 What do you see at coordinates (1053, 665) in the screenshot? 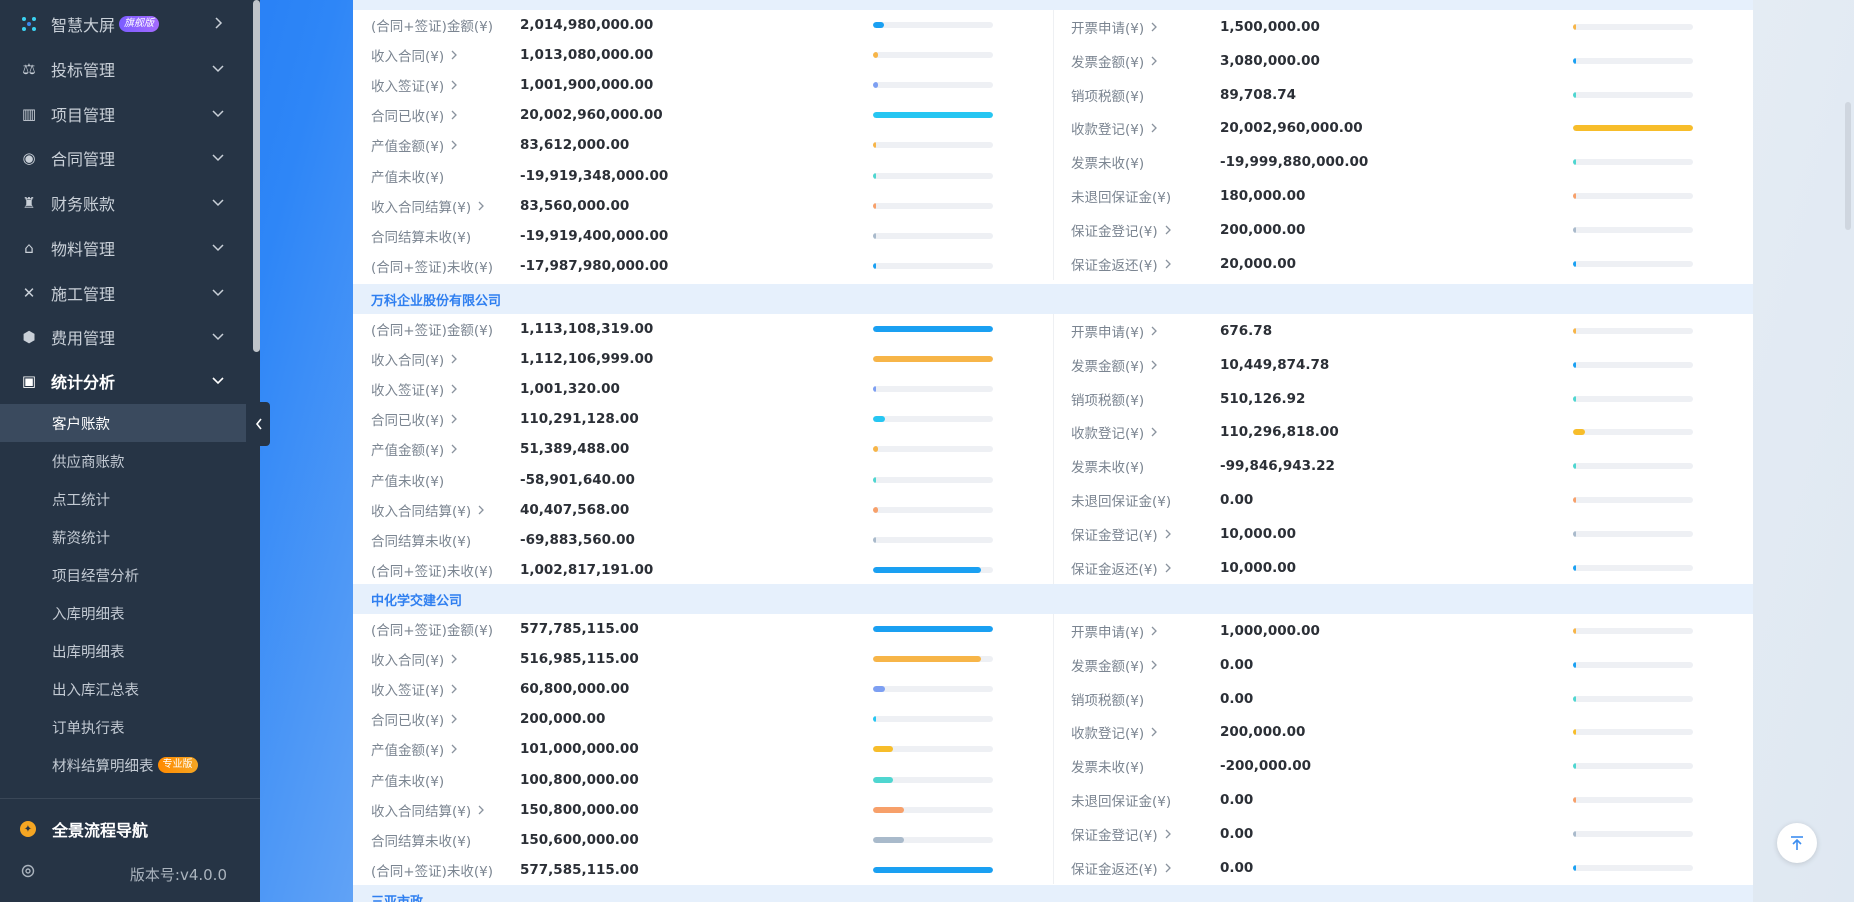
I see `stat-row: 发票金额(¥) 0.00` at bounding box center [1053, 665].